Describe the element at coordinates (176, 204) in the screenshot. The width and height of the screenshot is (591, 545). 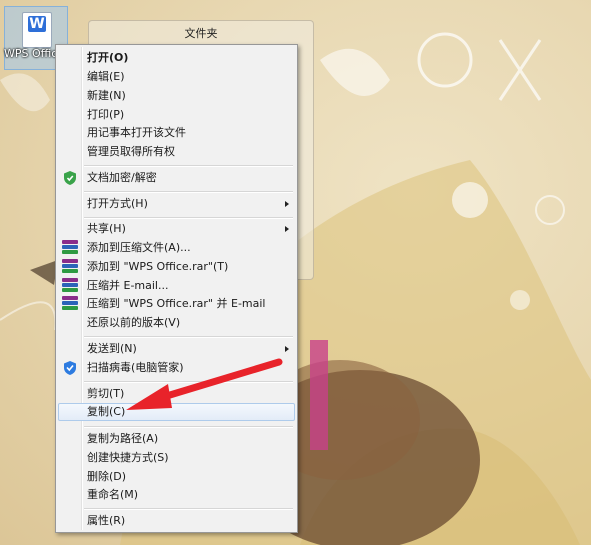
I see `menu-item-open-with: 打开方式(H)` at that location.